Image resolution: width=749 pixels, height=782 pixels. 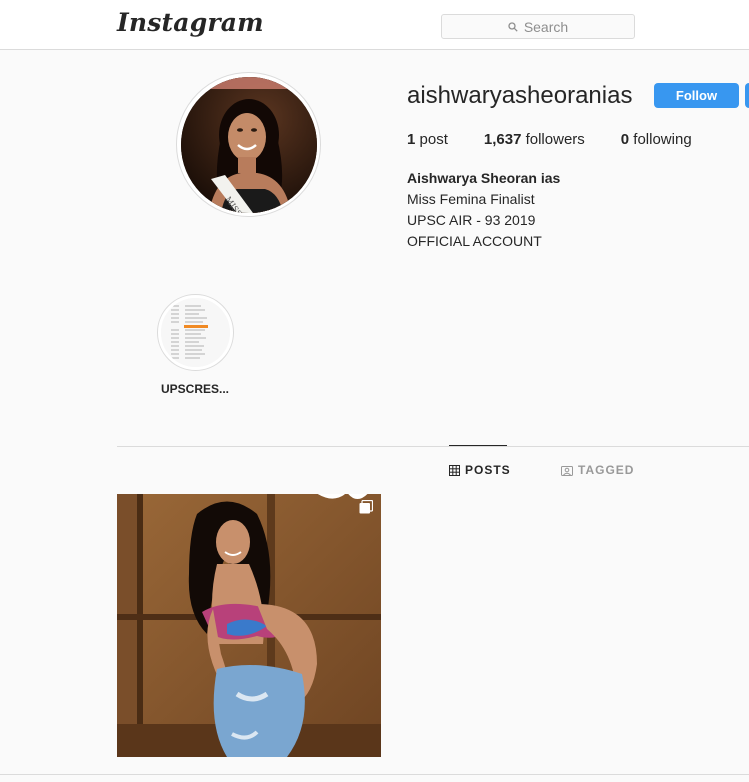 What do you see at coordinates (431, 139) in the screenshot?
I see `posts-label: post` at bounding box center [431, 139].